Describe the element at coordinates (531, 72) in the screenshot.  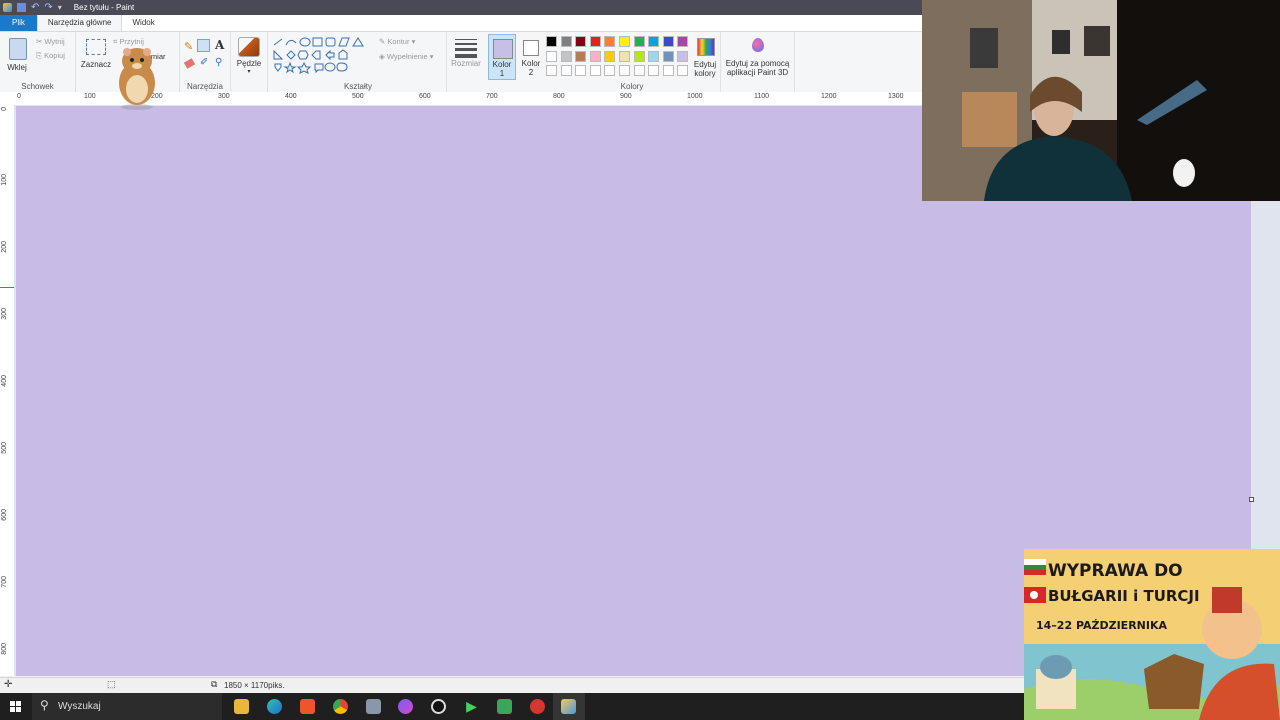
I see `color2-number: 2` at that location.